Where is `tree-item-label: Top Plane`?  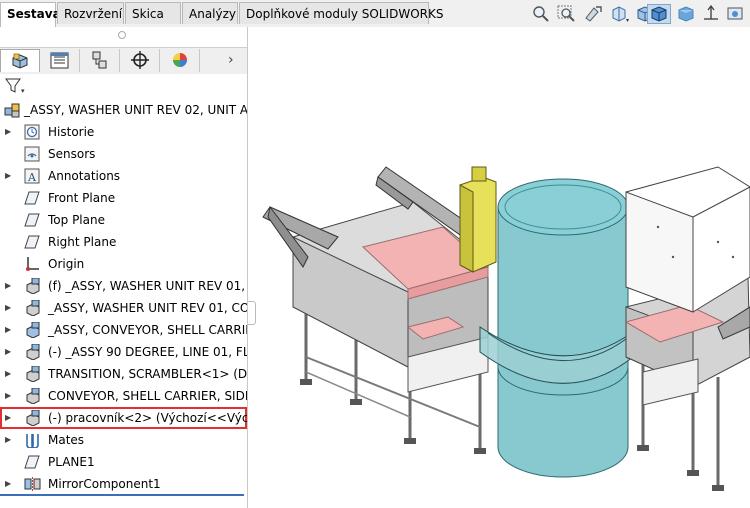 tree-item-label: Top Plane is located at coordinates (76, 220).